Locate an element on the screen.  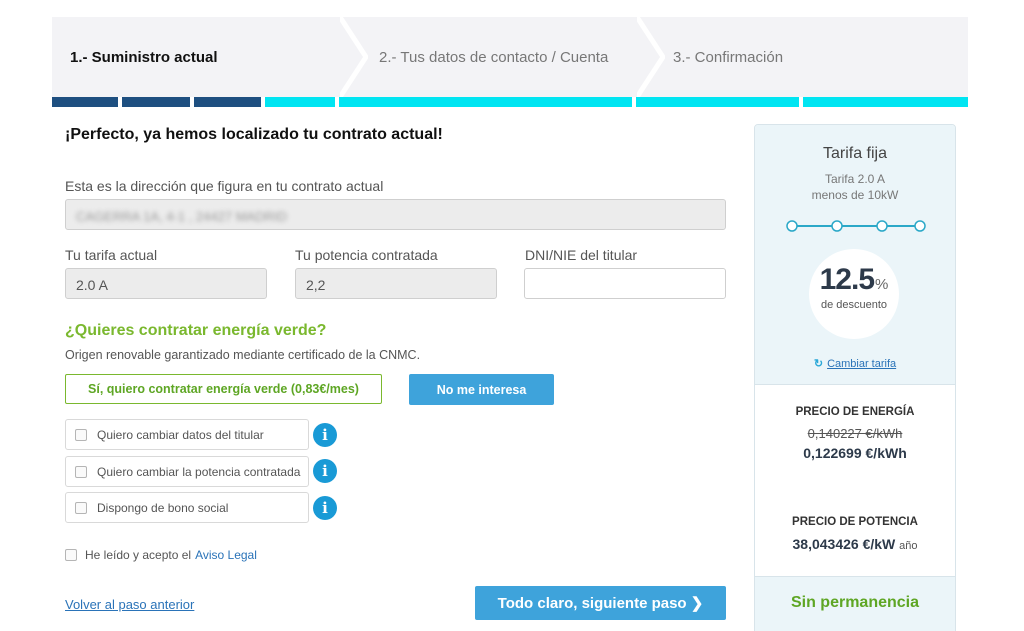
tariff-name: Tarifa fija is located at coordinates (855, 153).